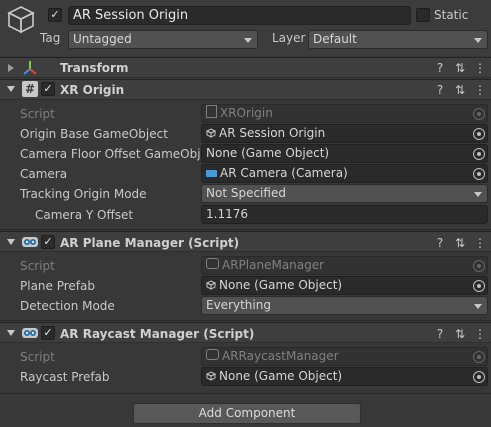  Describe the element at coordinates (268, 153) in the screenshot. I see `camera-floor-offset-value: None (Game Object)` at that location.